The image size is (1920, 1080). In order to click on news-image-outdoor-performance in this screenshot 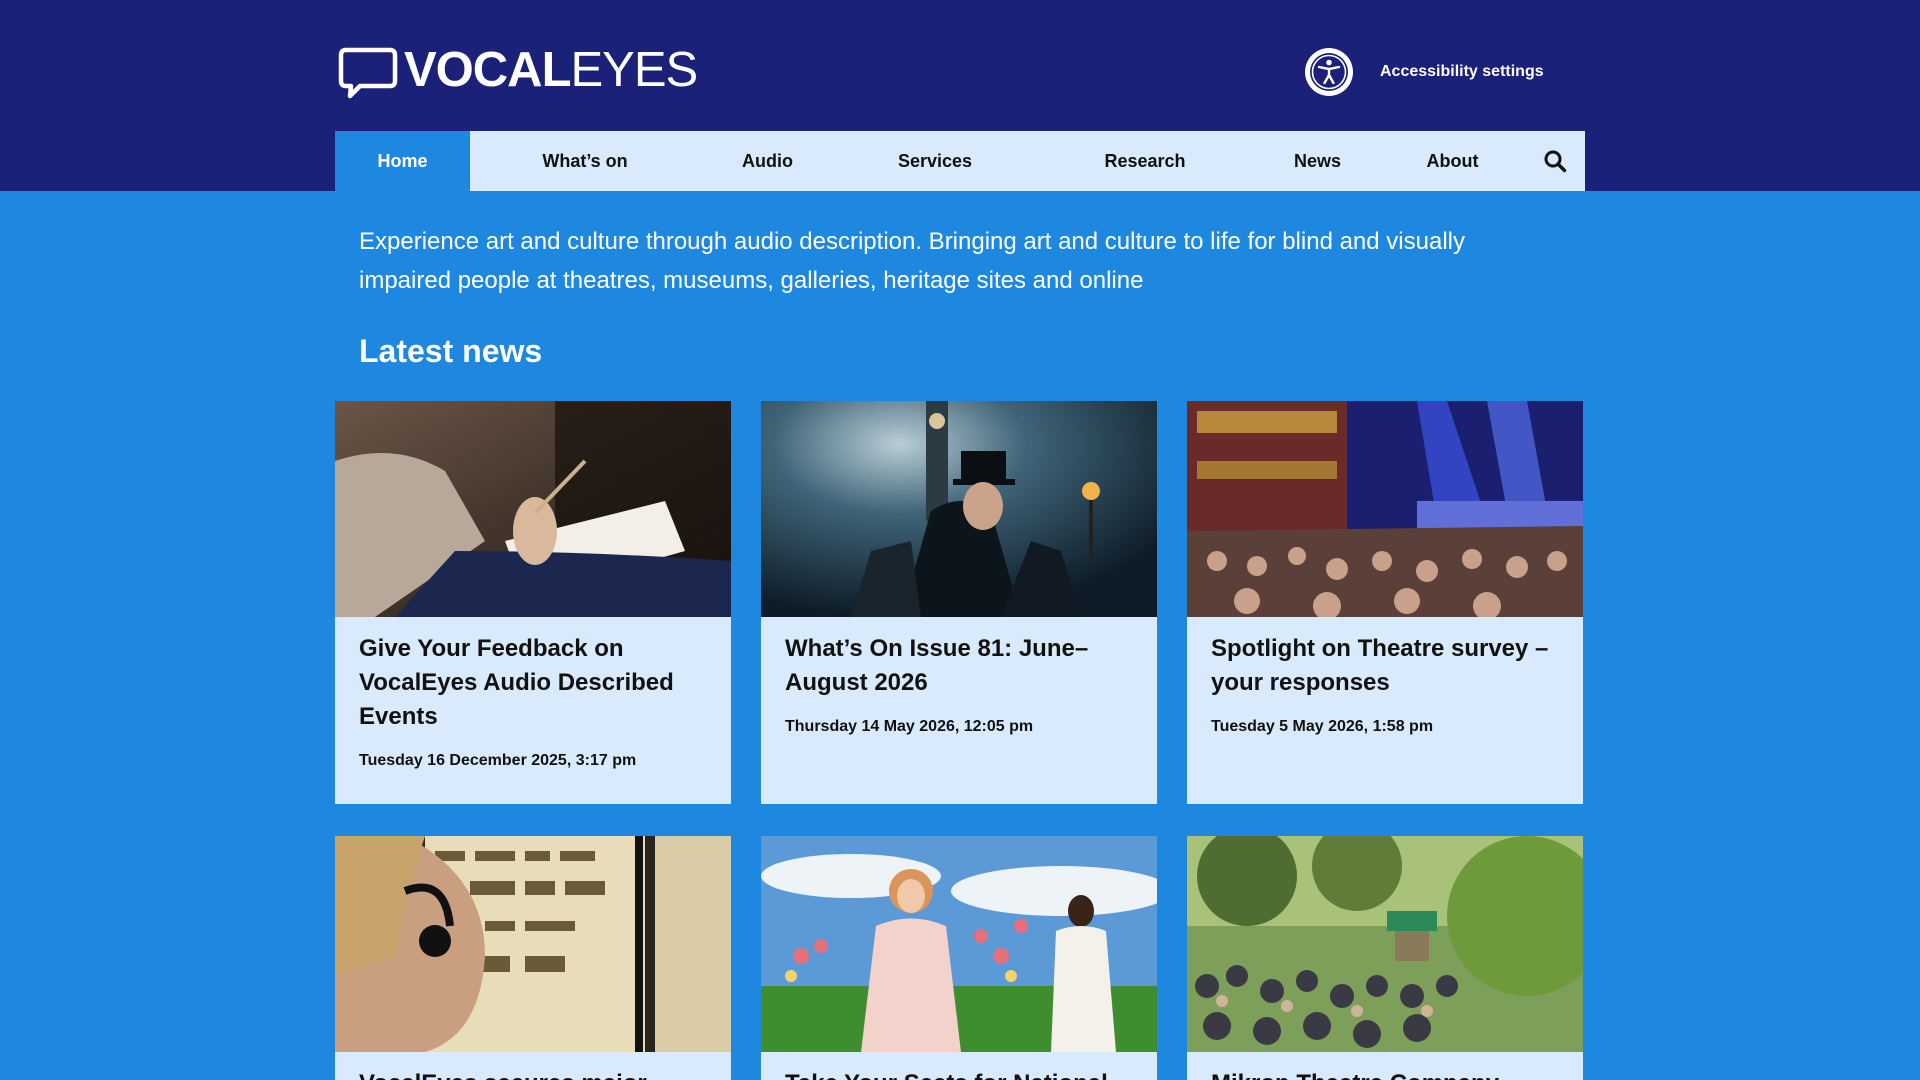, I will do `click(1385, 944)`.